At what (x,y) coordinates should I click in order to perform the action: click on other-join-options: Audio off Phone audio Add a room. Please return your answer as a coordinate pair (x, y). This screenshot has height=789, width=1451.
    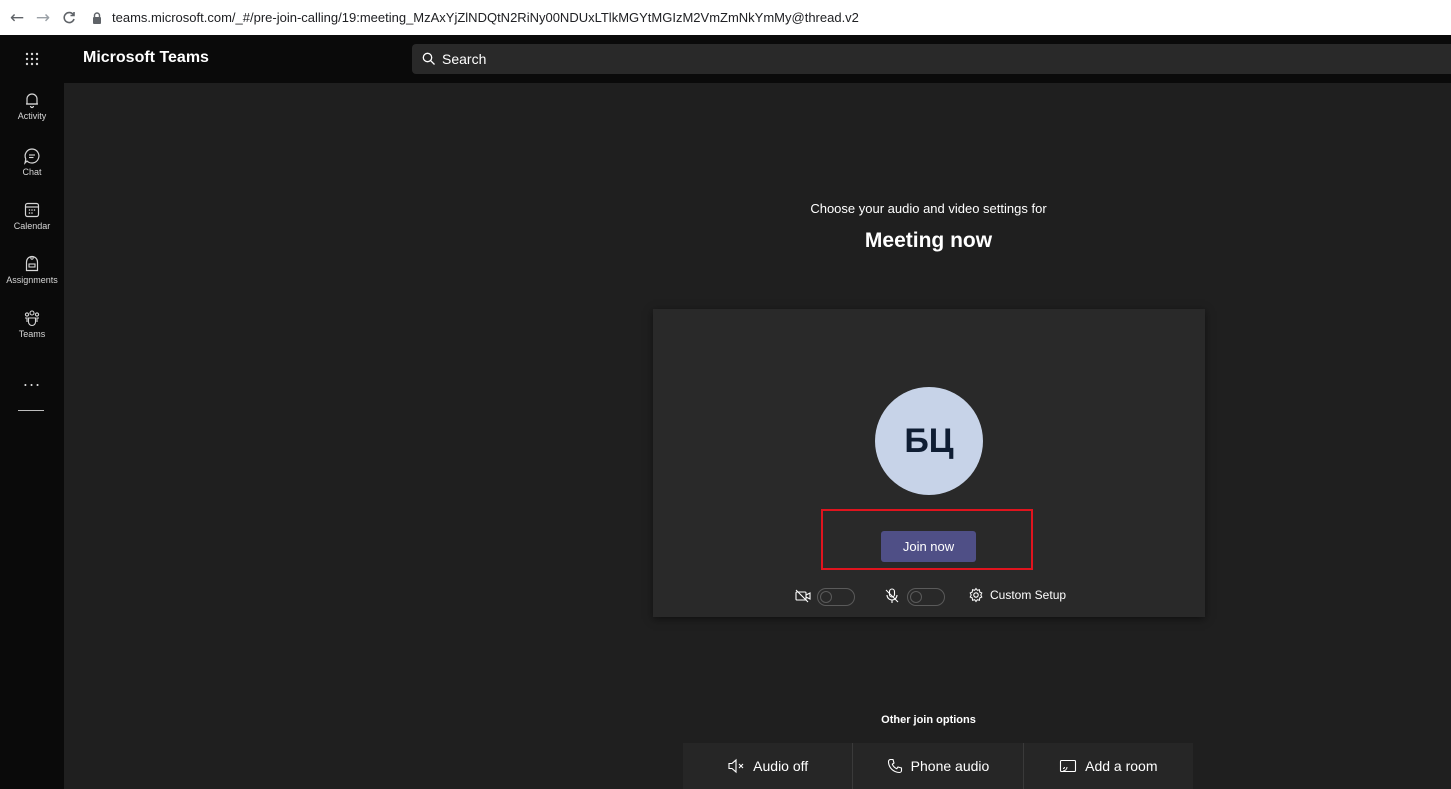
    Looking at the image, I should click on (938, 766).